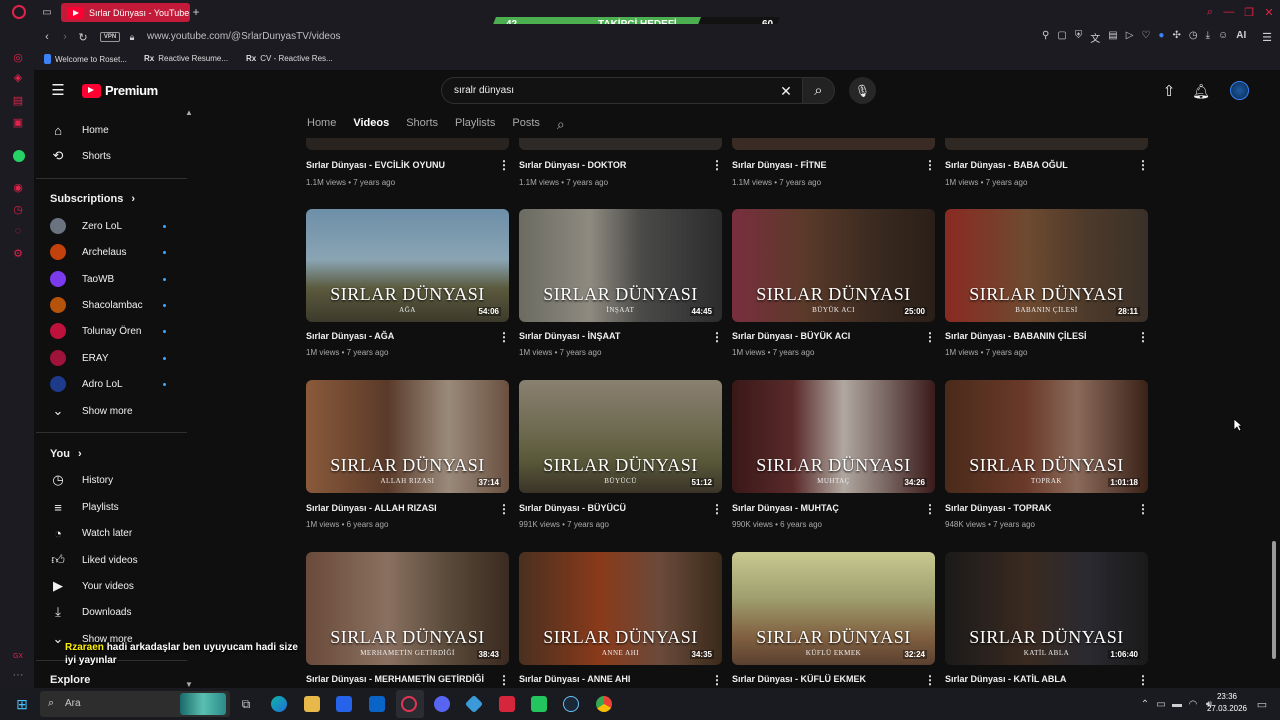 This screenshot has width=1280, height=720. What do you see at coordinates (82, 279) in the screenshot?
I see `sidebar-item-subscription: TaoWB` at bounding box center [82, 279].